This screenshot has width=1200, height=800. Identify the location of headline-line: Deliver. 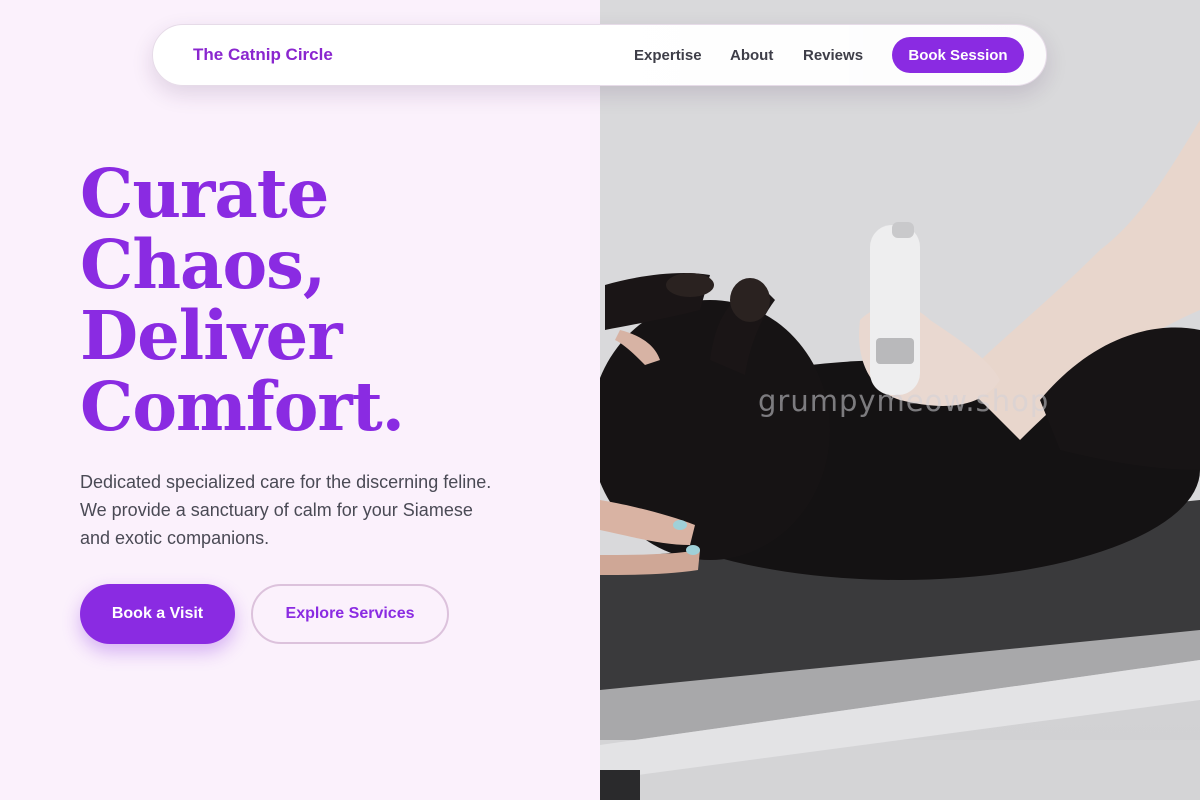
(211, 335).